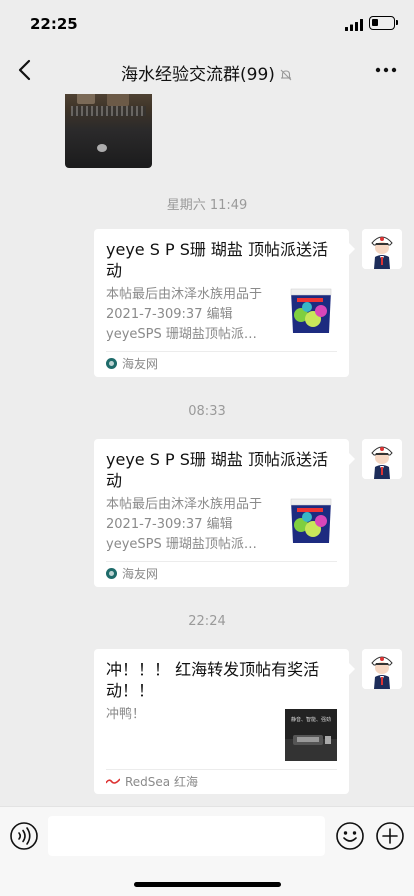 Image resolution: width=414 pixels, height=896 pixels. What do you see at coordinates (354, 25) in the screenshot?
I see `signal-icon` at bounding box center [354, 25].